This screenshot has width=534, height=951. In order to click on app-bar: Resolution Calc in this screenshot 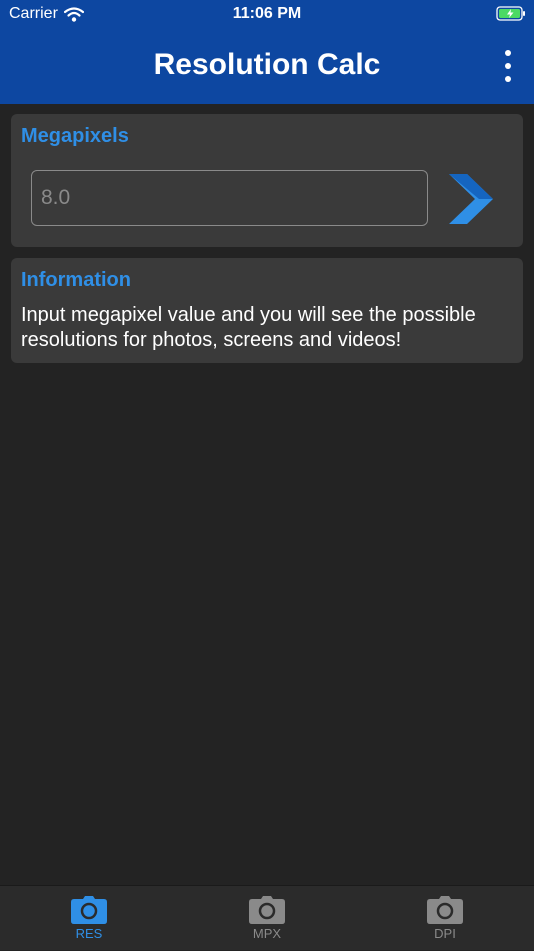, I will do `click(267, 66)`.